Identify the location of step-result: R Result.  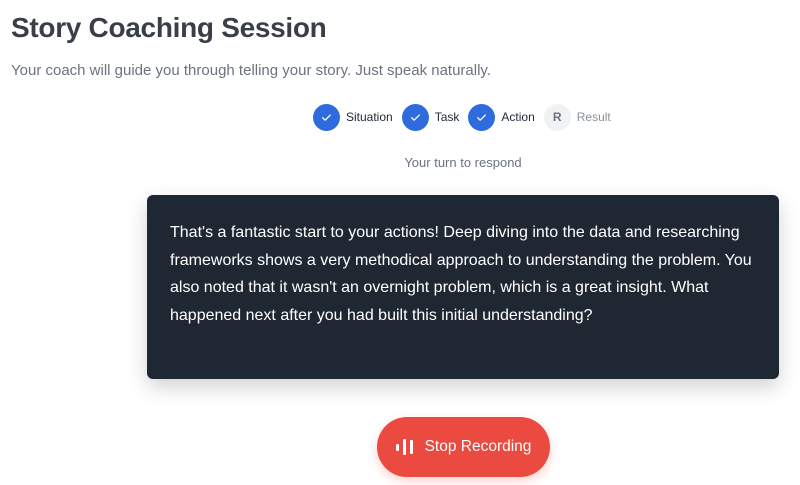
(577, 117).